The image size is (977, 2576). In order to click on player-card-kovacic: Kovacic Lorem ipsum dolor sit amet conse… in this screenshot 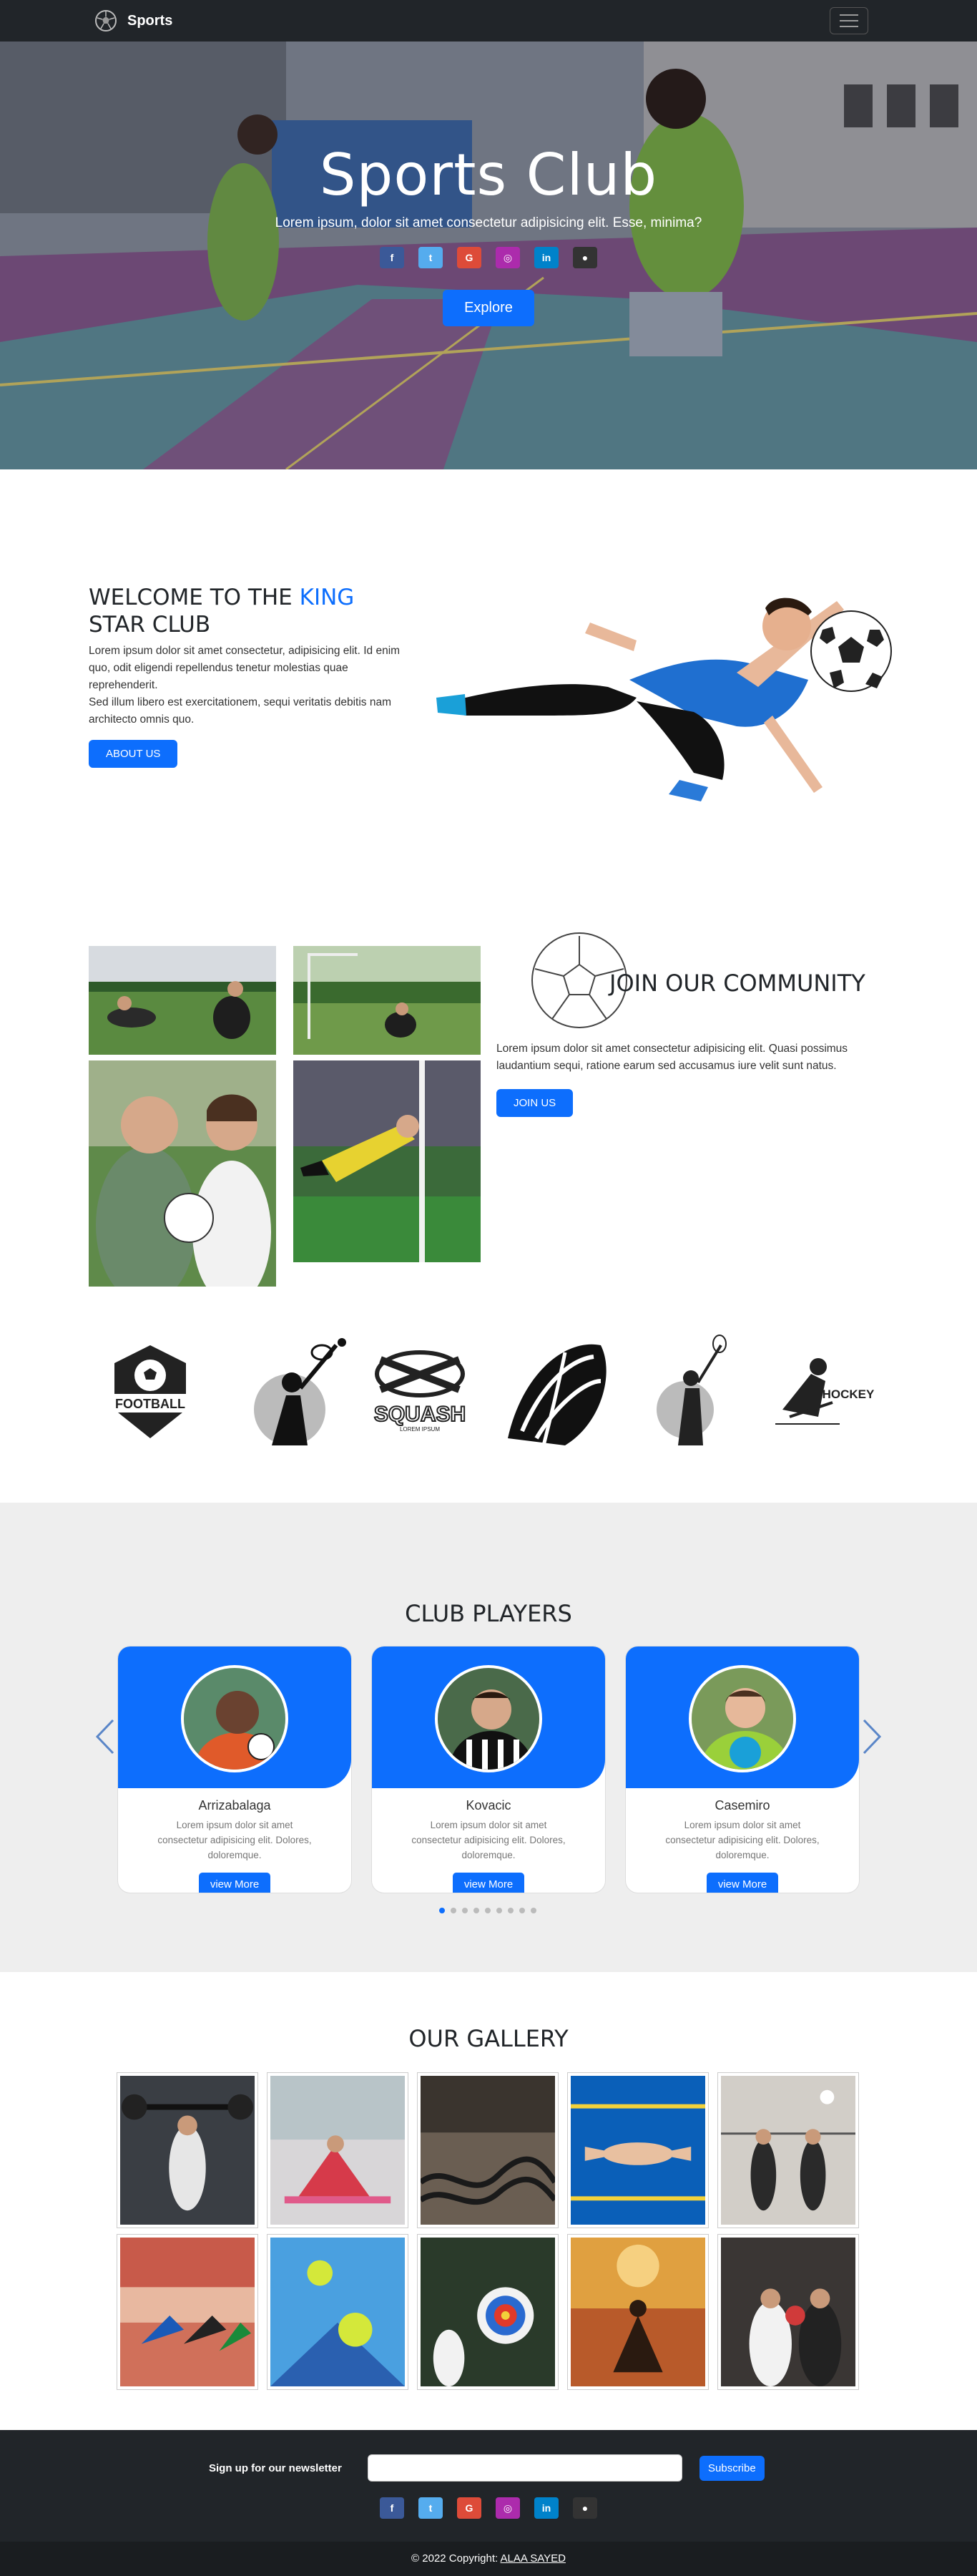, I will do `click(488, 1769)`.